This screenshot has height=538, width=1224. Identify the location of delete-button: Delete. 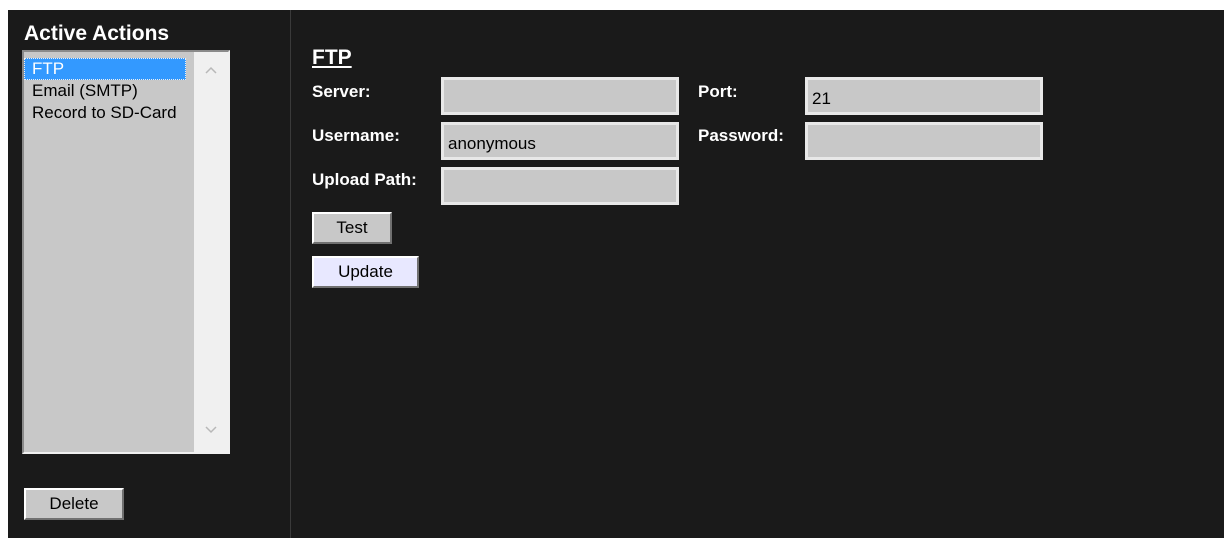
(74, 504).